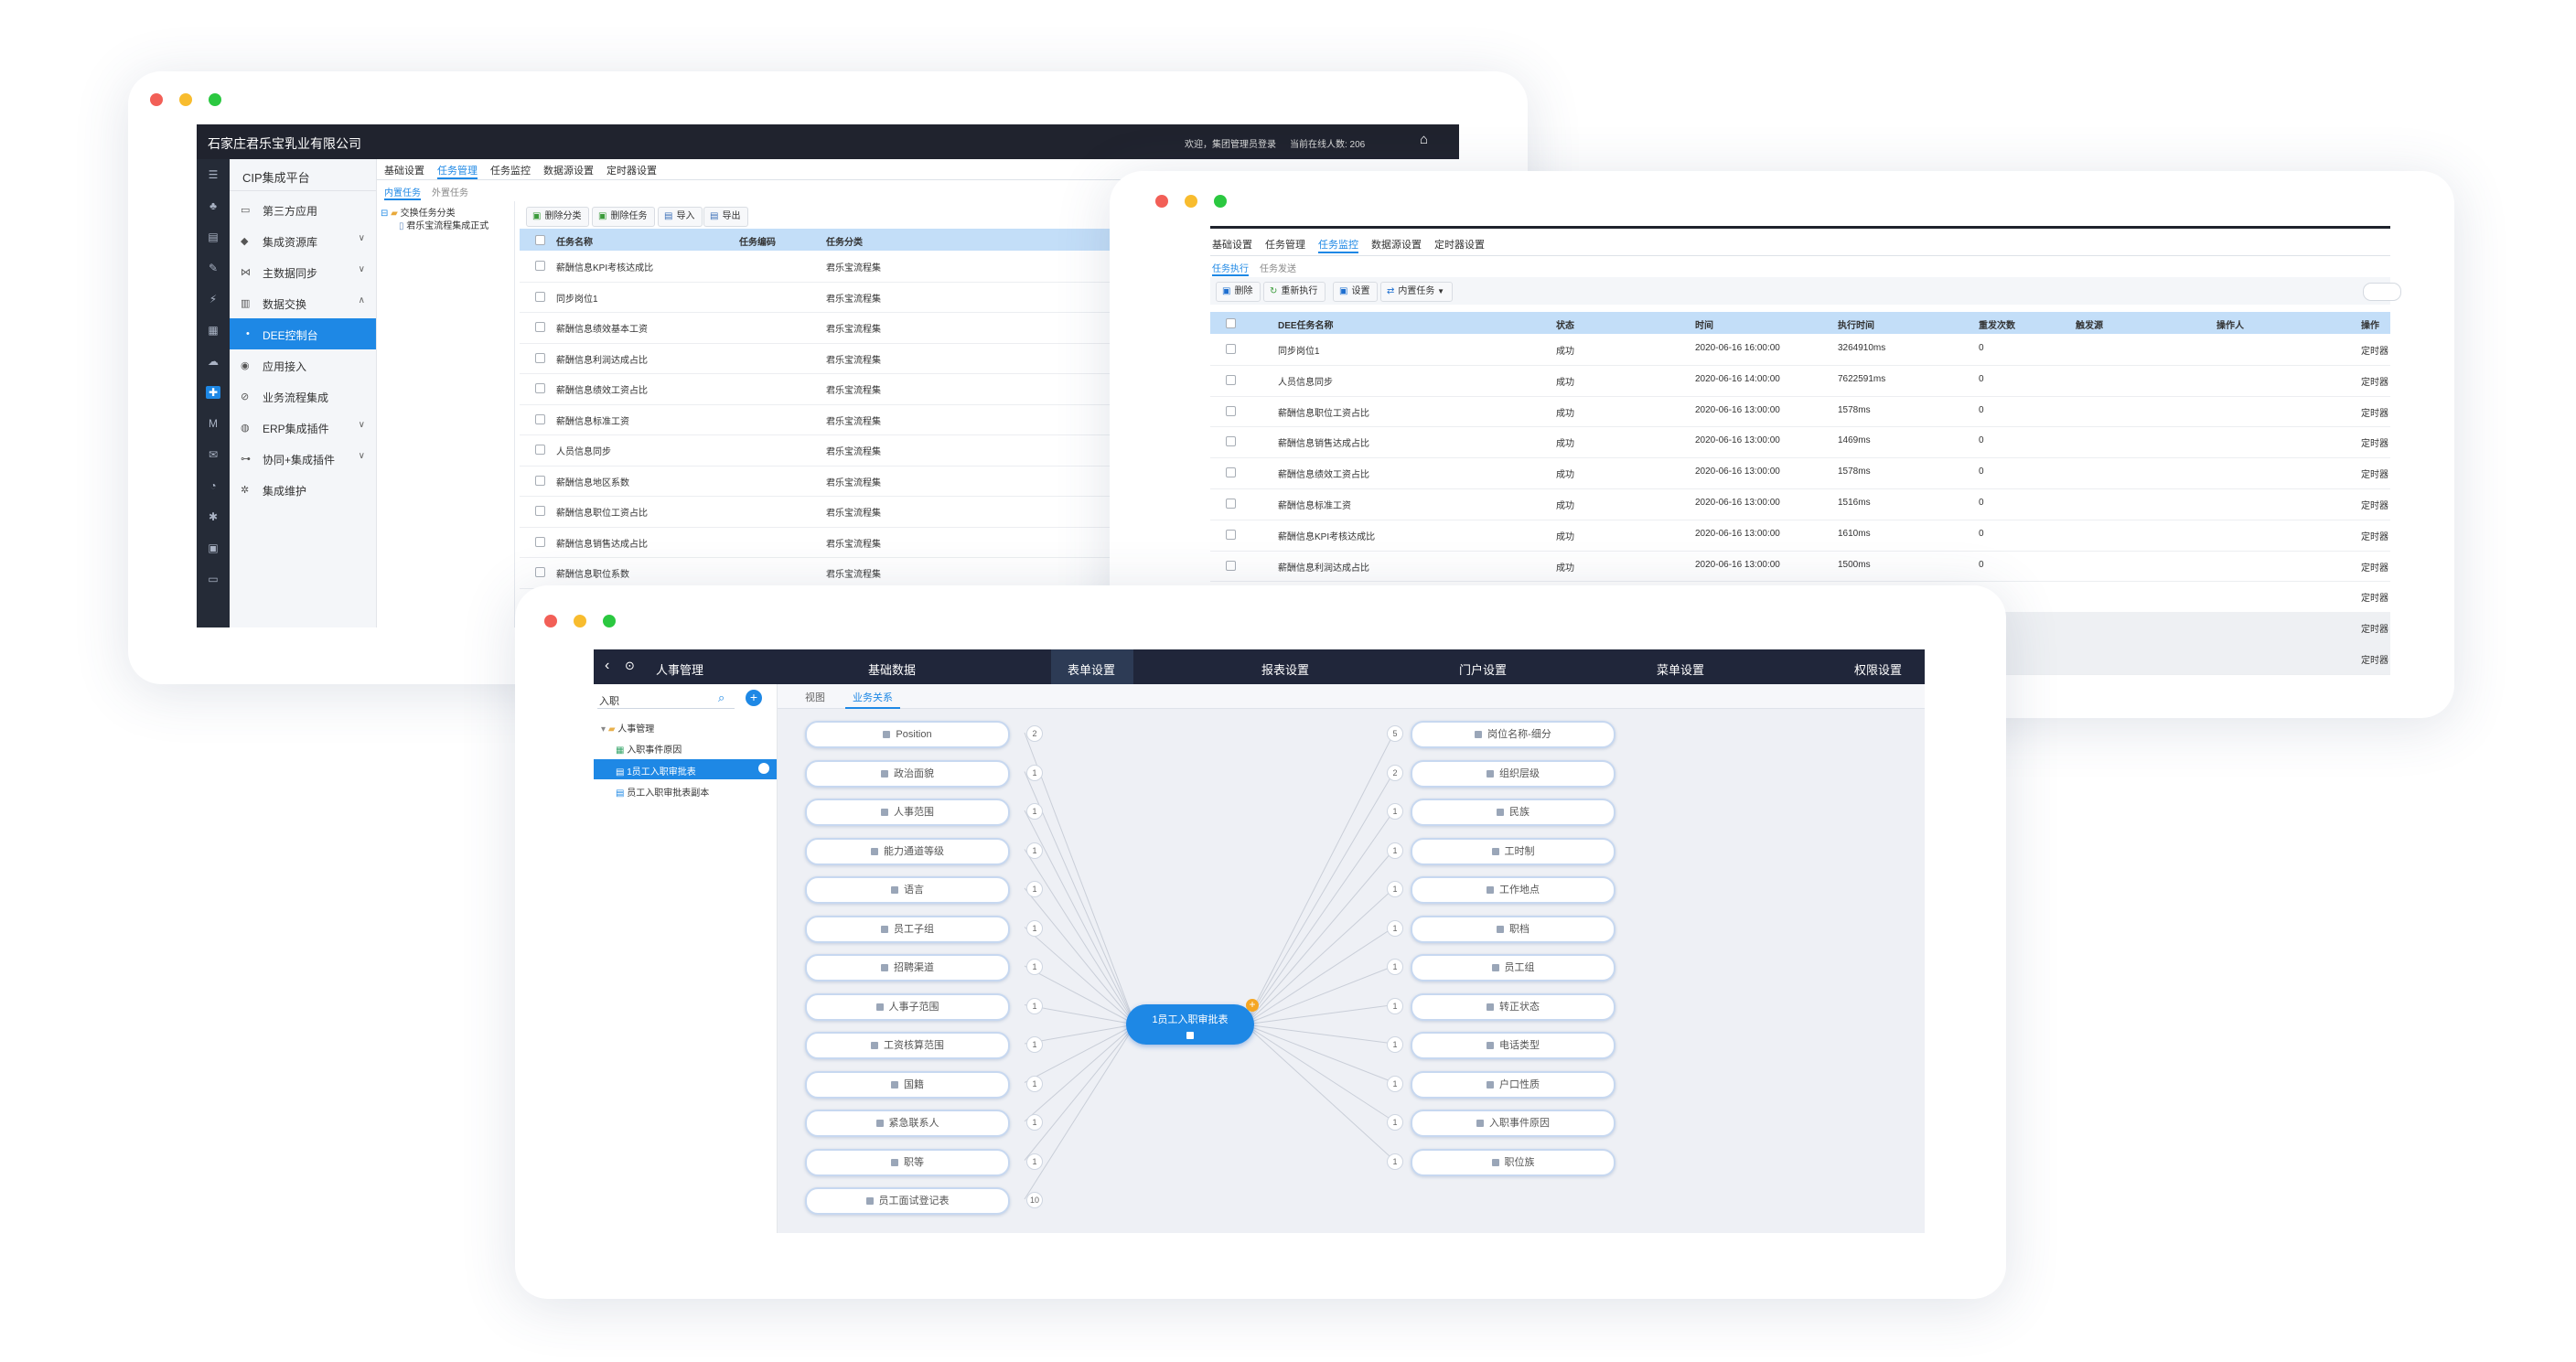 The image size is (2576, 1362). I want to click on relation-node-right: 民族, so click(1513, 812).